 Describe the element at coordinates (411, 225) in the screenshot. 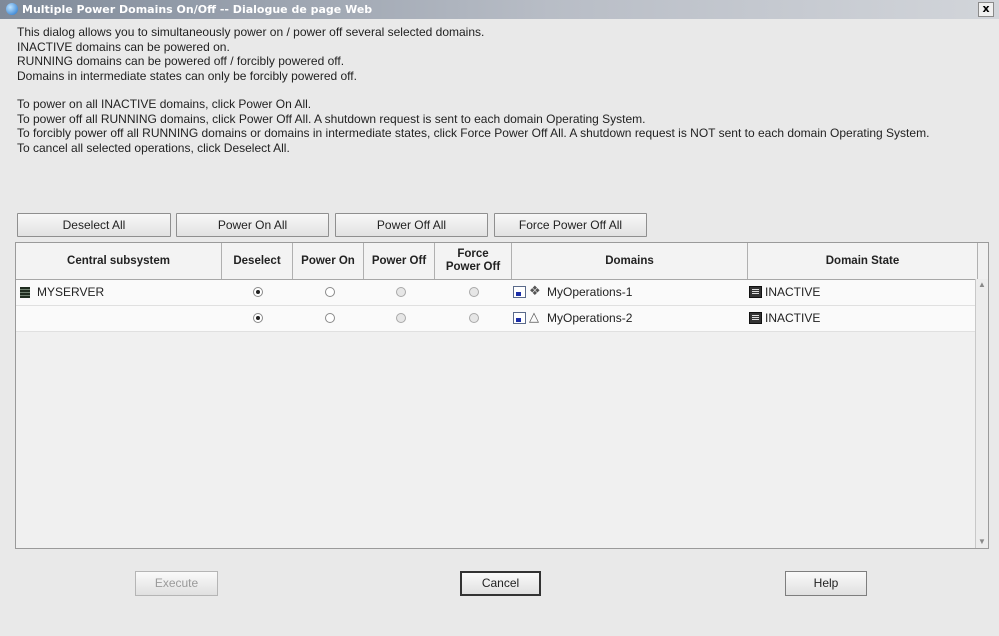

I see `power-off-all-button: Power Off All` at that location.